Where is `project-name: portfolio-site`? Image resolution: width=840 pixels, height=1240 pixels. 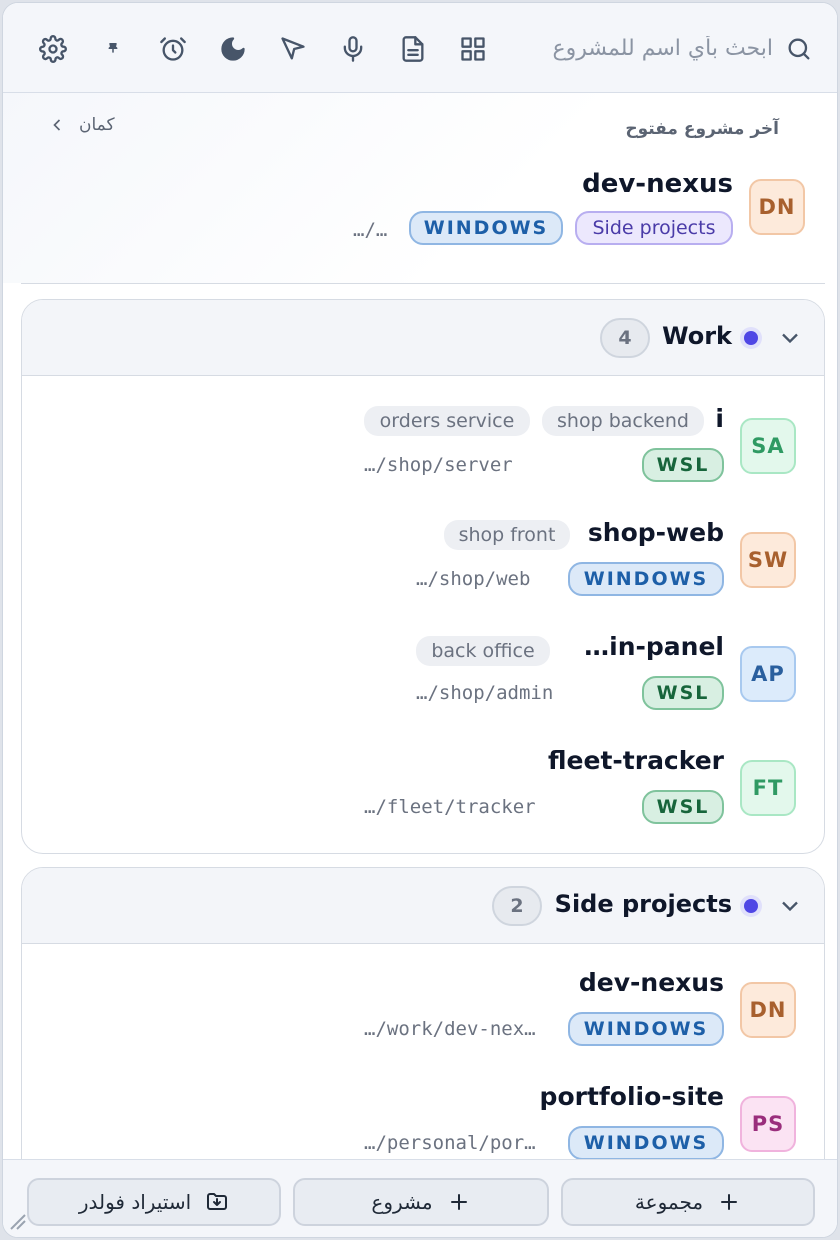
project-name: portfolio-site is located at coordinates (631, 1096).